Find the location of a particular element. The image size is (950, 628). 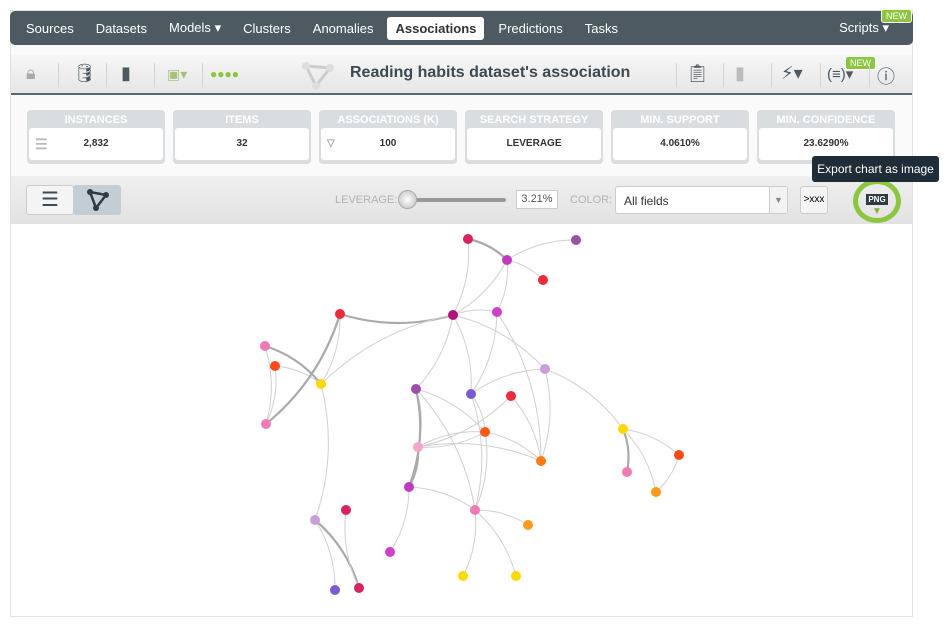

association-icon: ▽ is located at coordinates (331, 143).